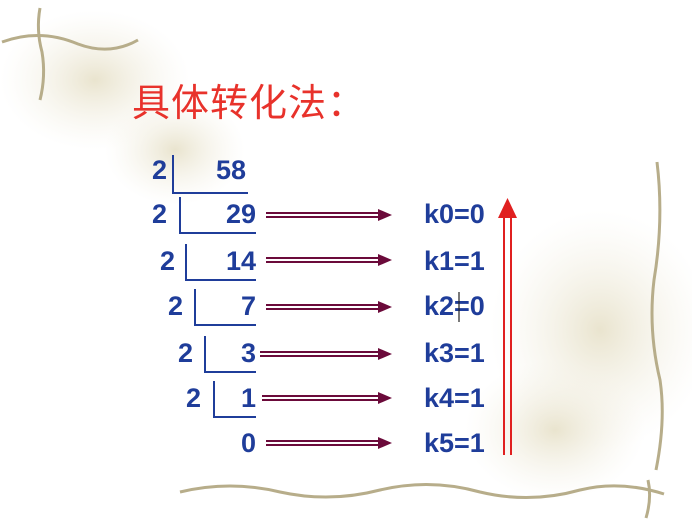 The height and width of the screenshot is (523, 692). Describe the element at coordinates (326, 329) in the screenshot. I see `remainder-arrows` at that location.